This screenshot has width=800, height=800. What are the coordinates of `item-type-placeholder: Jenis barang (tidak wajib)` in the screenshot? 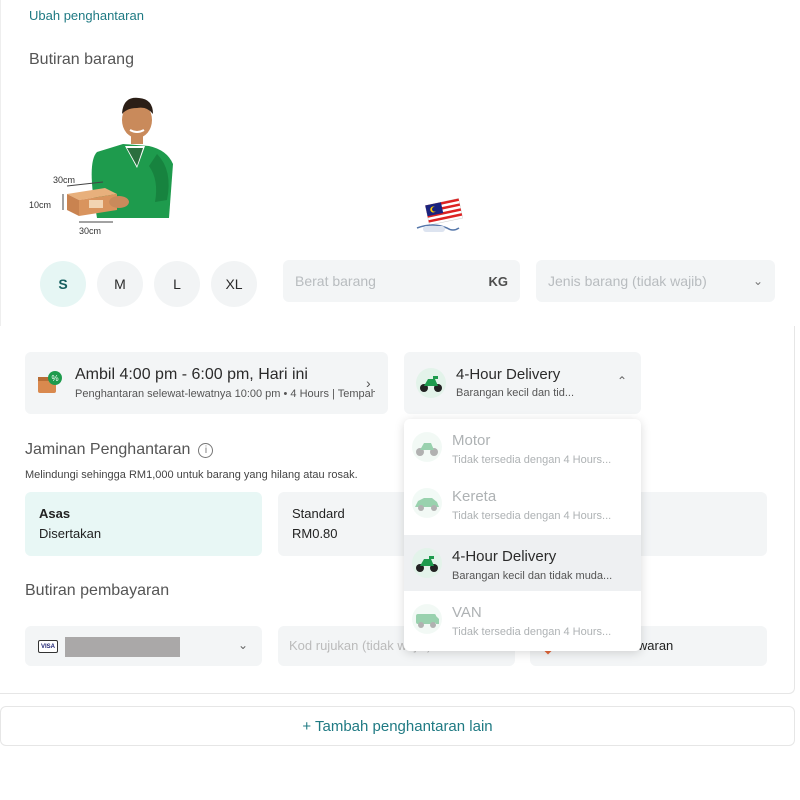 It's located at (627, 281).